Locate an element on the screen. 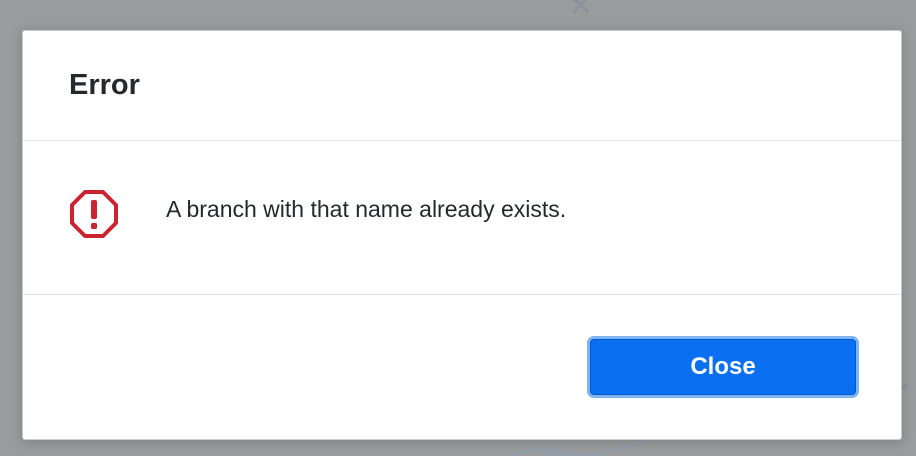  close-button: Close is located at coordinates (723, 367).